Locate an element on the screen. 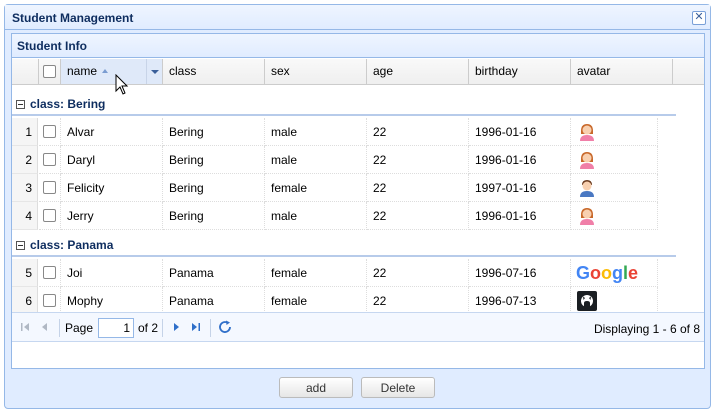 The image size is (715, 413). row-number: 5 is located at coordinates (25, 273).